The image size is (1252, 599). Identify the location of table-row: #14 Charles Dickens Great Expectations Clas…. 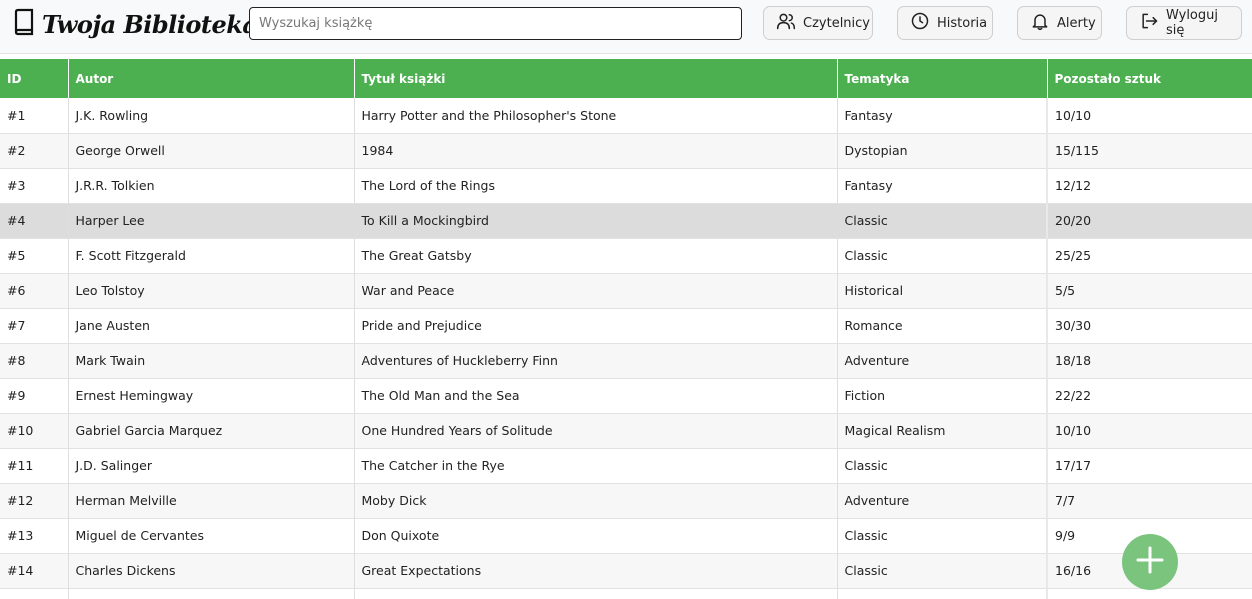
(626, 571).